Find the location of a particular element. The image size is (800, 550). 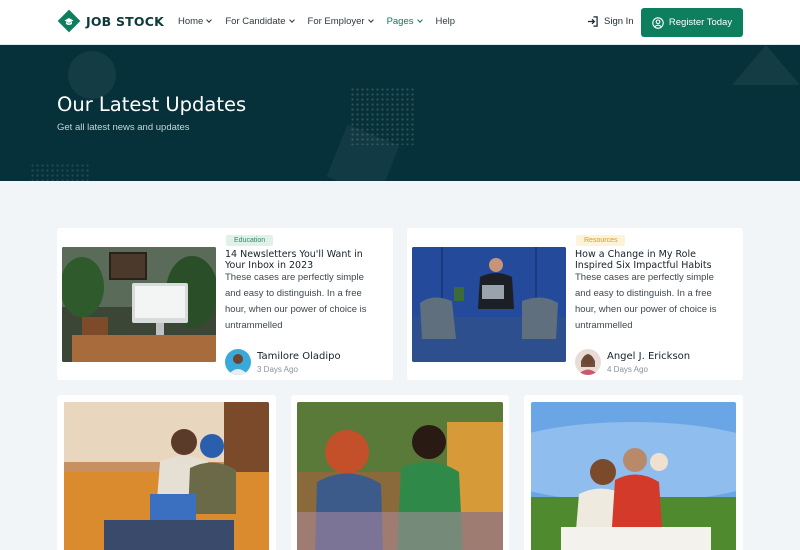

nav-item-home: Home is located at coordinates (195, 21).